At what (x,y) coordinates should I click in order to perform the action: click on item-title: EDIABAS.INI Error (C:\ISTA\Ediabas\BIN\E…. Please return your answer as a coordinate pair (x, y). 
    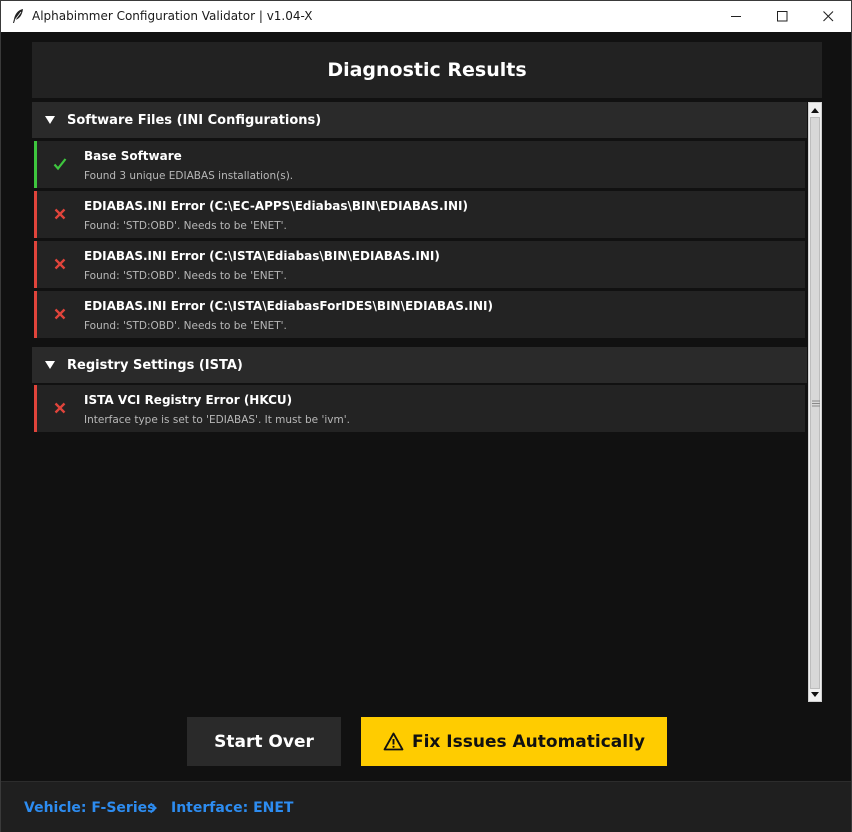
    Looking at the image, I should click on (262, 256).